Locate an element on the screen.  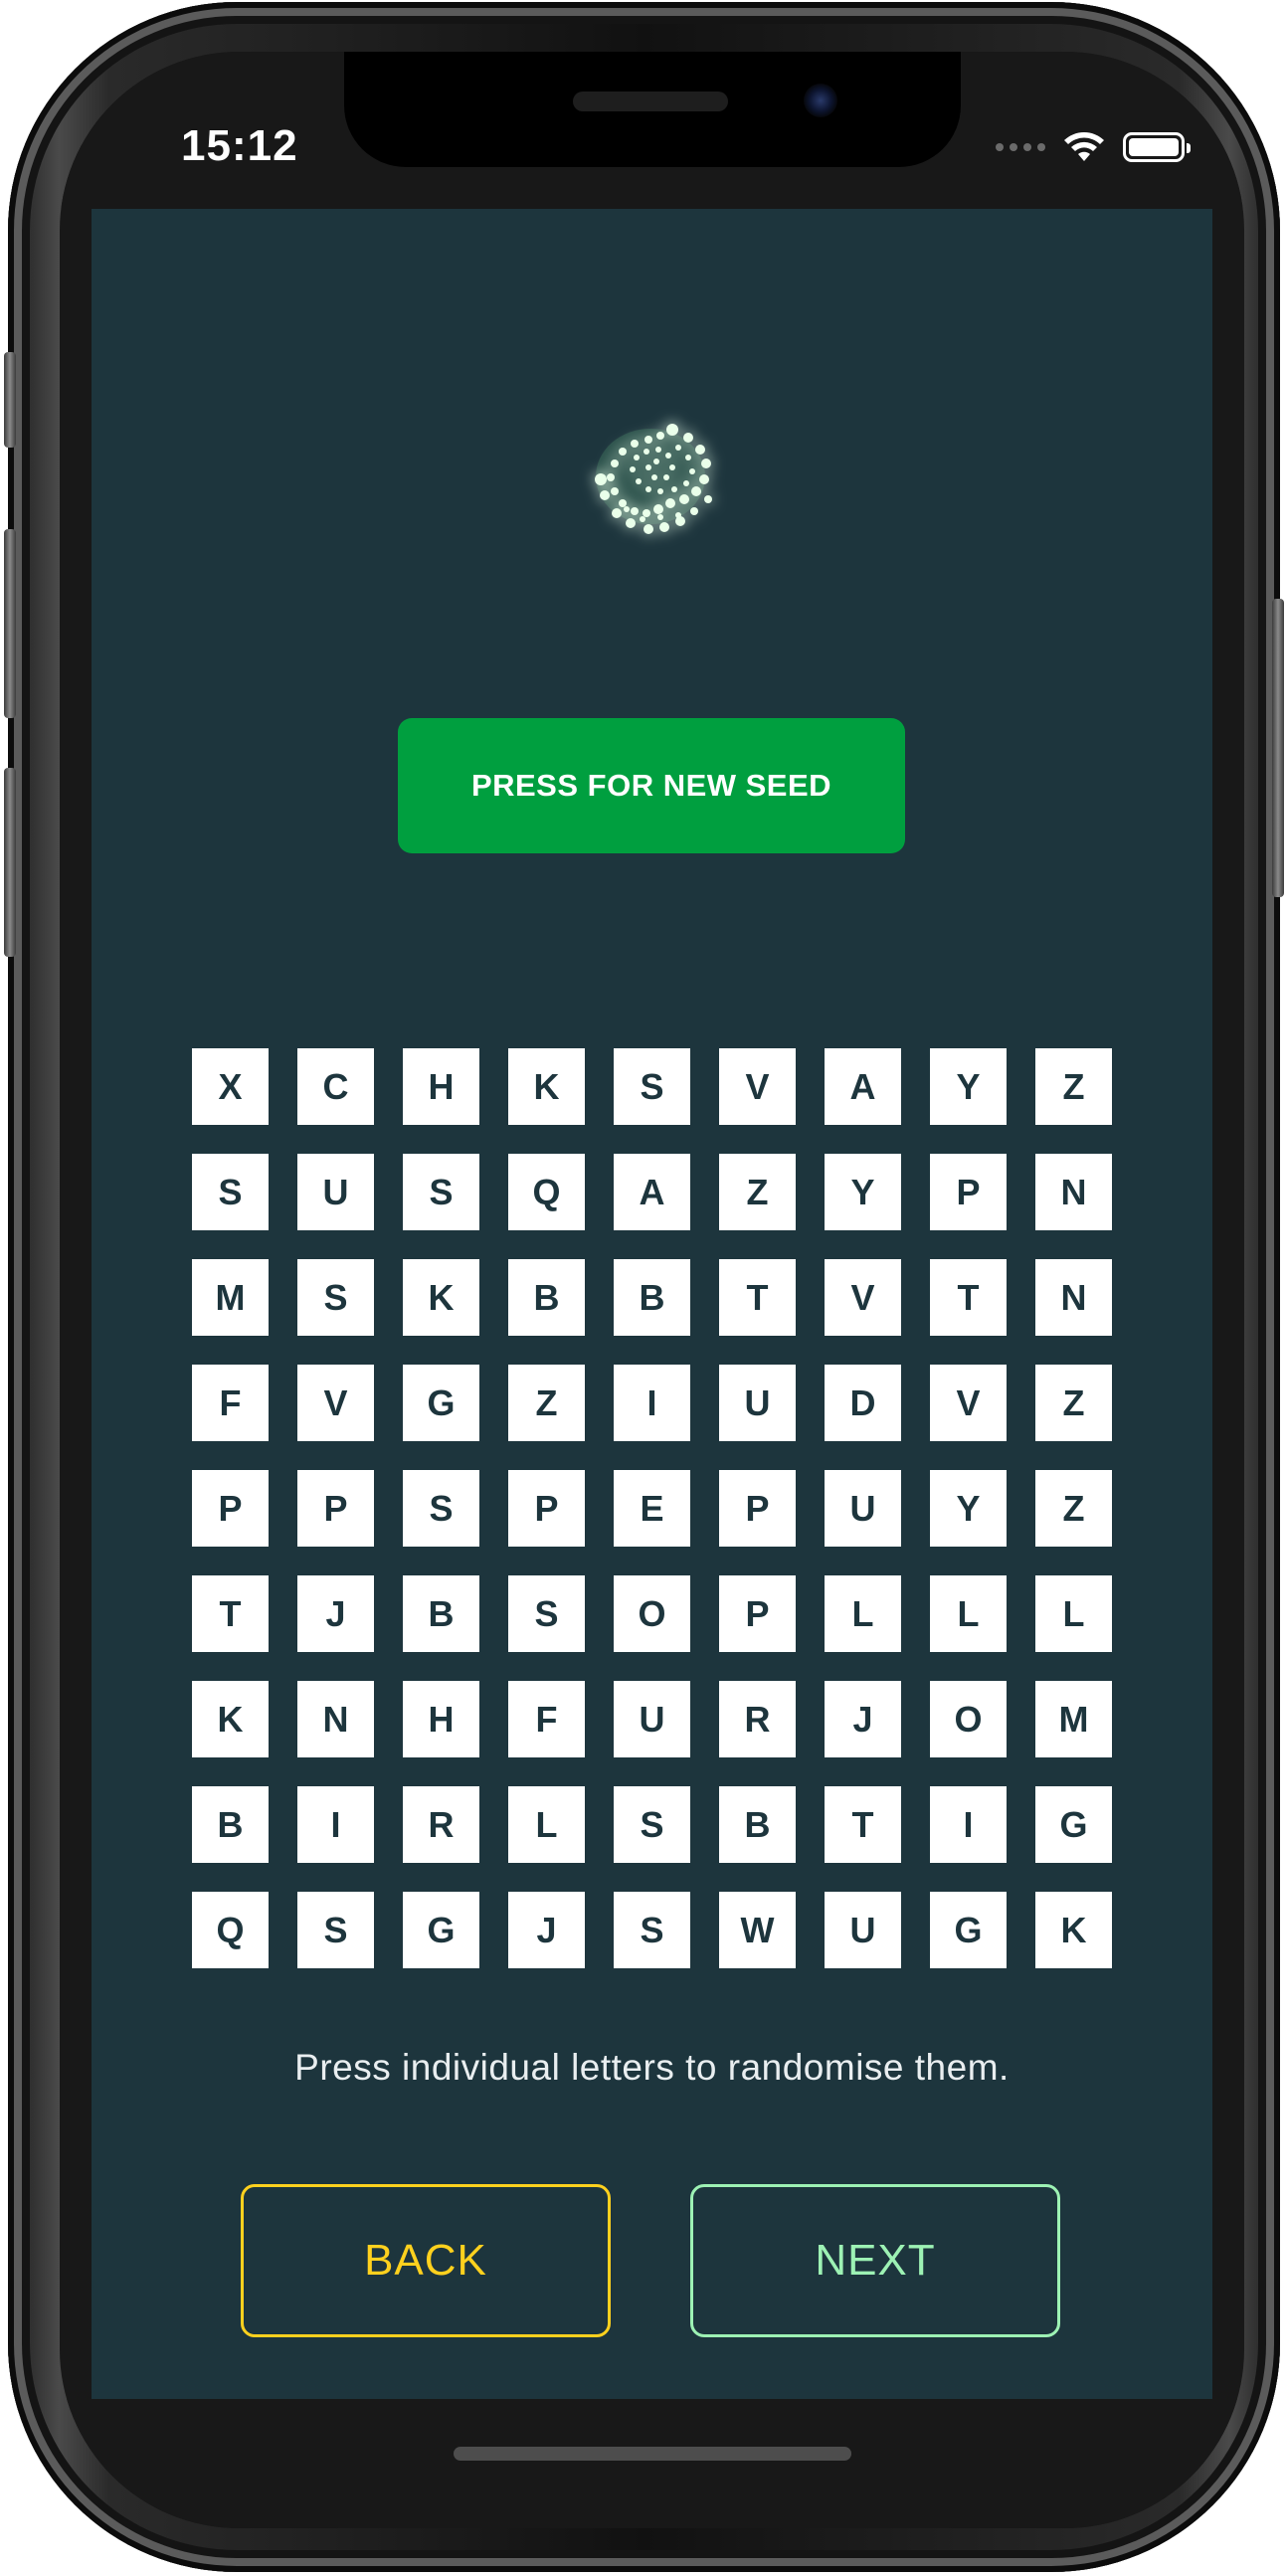
next-button: NEXT is located at coordinates (875, 2260).